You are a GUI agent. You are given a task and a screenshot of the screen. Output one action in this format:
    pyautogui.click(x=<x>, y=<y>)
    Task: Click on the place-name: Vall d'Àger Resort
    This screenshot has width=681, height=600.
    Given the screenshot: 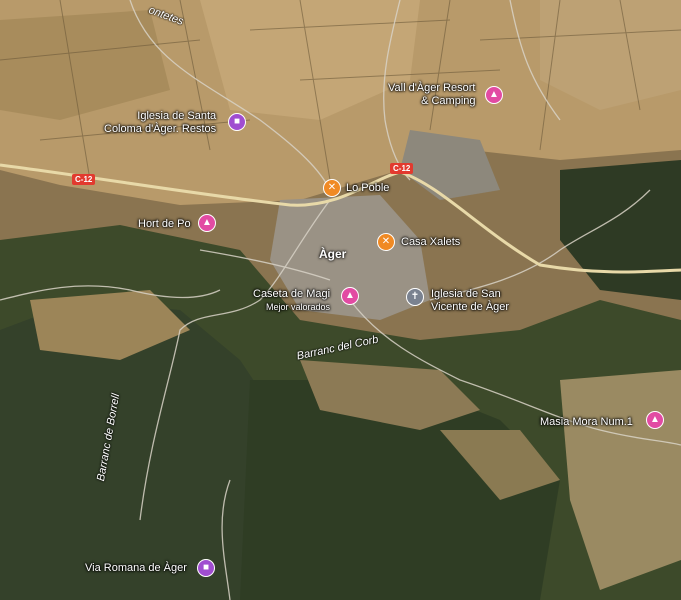 What is the action you would take?
    pyautogui.click(x=432, y=88)
    